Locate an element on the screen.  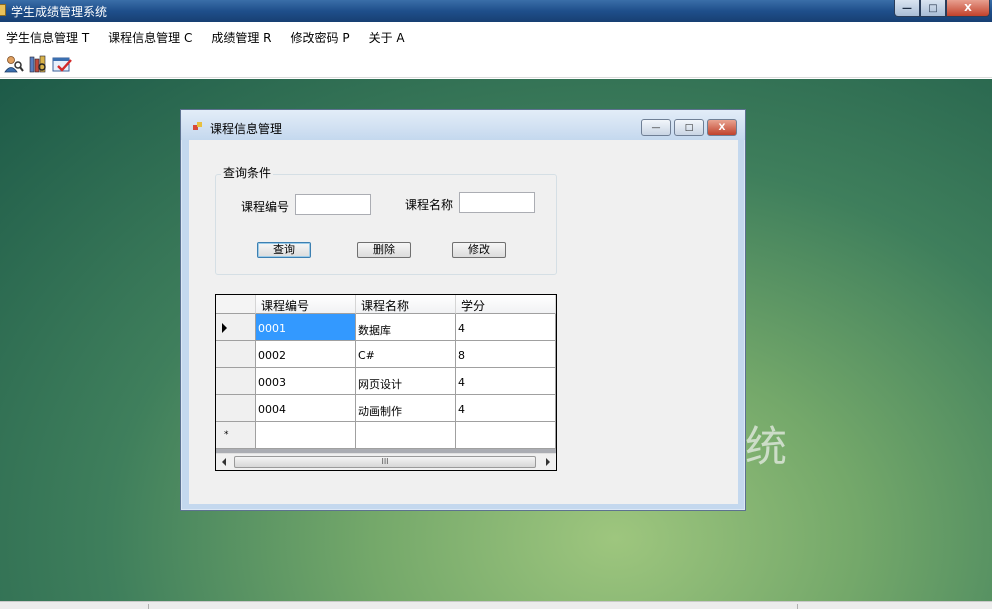
scroll-right-icon is located at coordinates (548, 462).